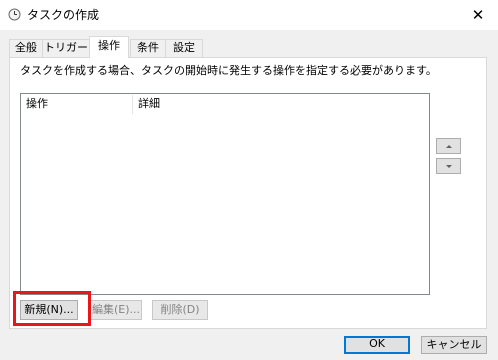 The image size is (498, 360). What do you see at coordinates (63, 15) in the screenshot?
I see `window-title: タスクの作成` at bounding box center [63, 15].